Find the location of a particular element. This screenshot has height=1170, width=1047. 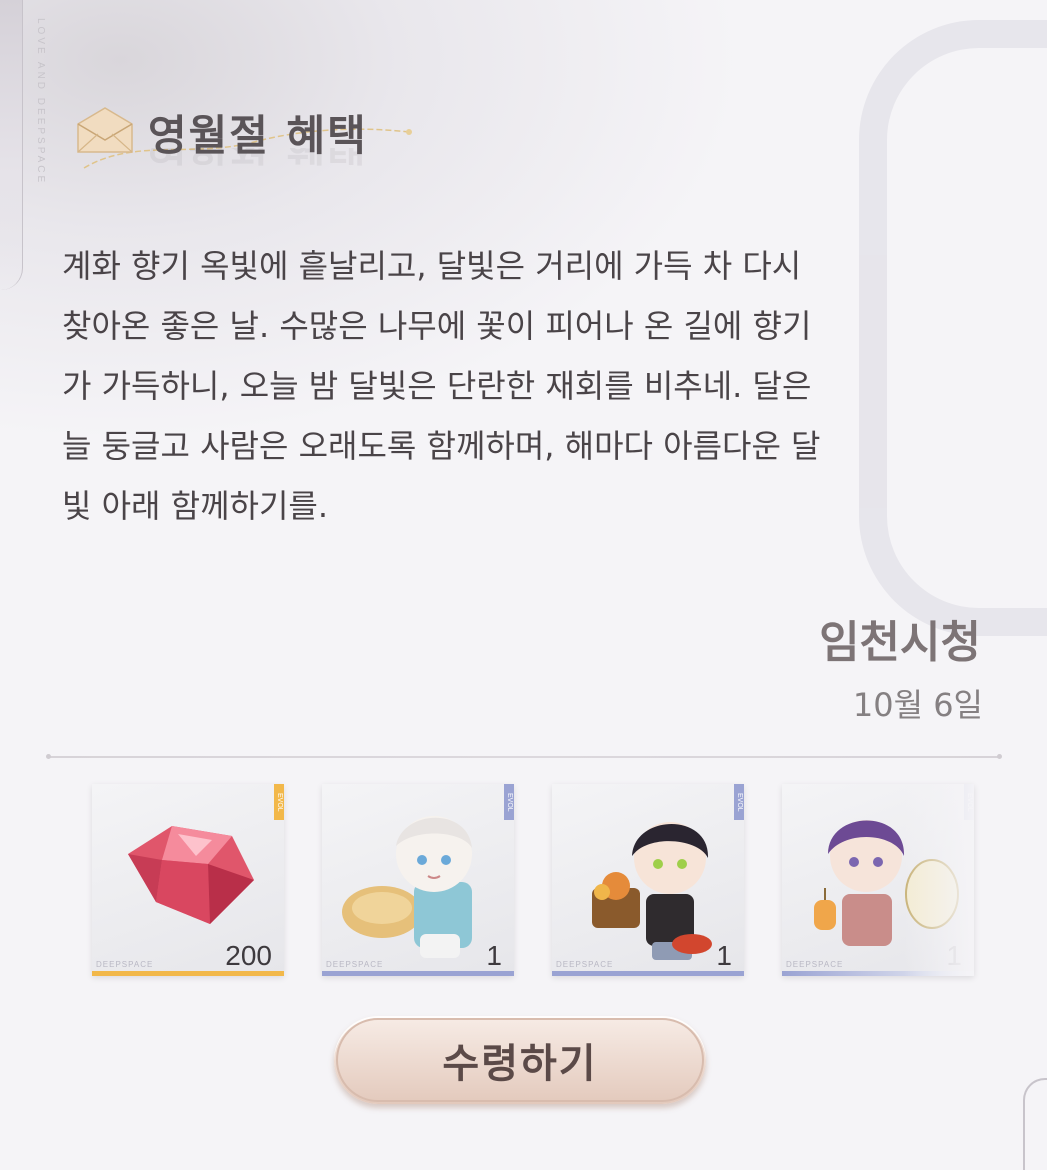

letter-line: 찾아온 좋은 날. 수많은 나무에 꽃이 피어나 온 길에 향기 is located at coordinates (437, 326).